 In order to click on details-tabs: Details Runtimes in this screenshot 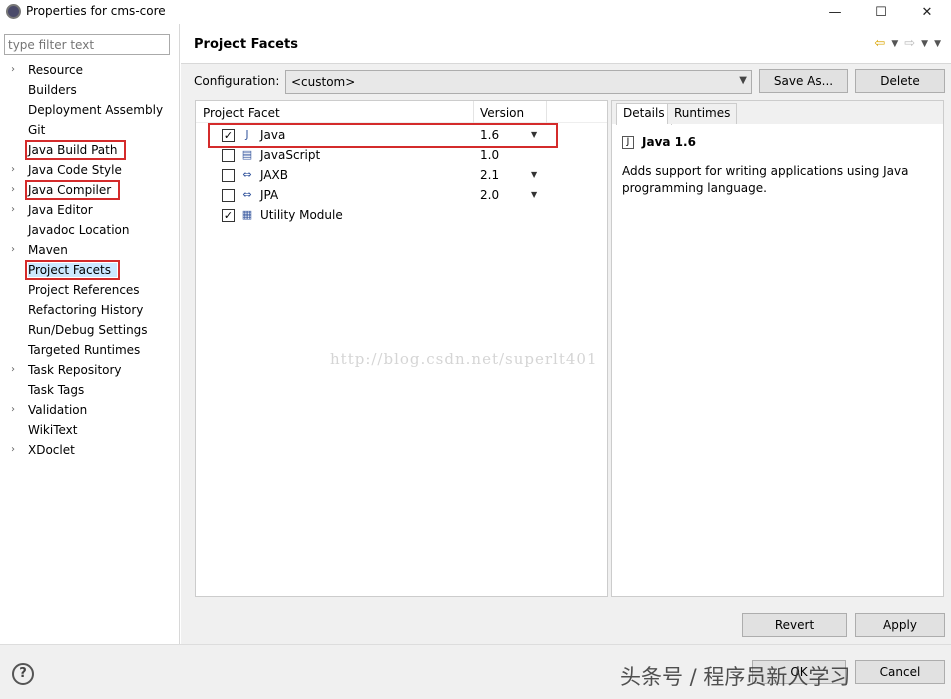, I will do `click(777, 113)`.